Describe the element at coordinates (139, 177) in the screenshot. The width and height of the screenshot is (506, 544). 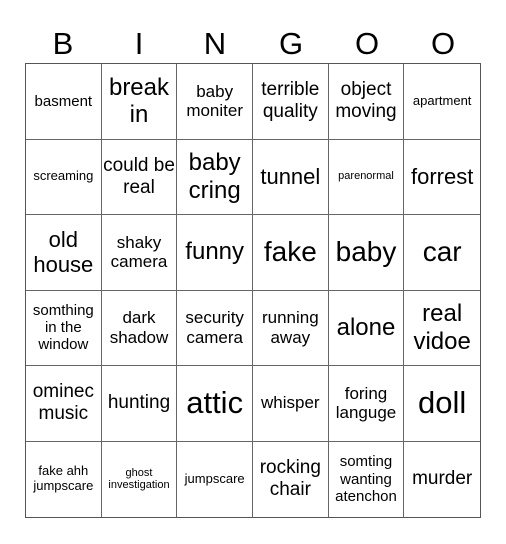
I see `bingo-cell: could be real` at that location.